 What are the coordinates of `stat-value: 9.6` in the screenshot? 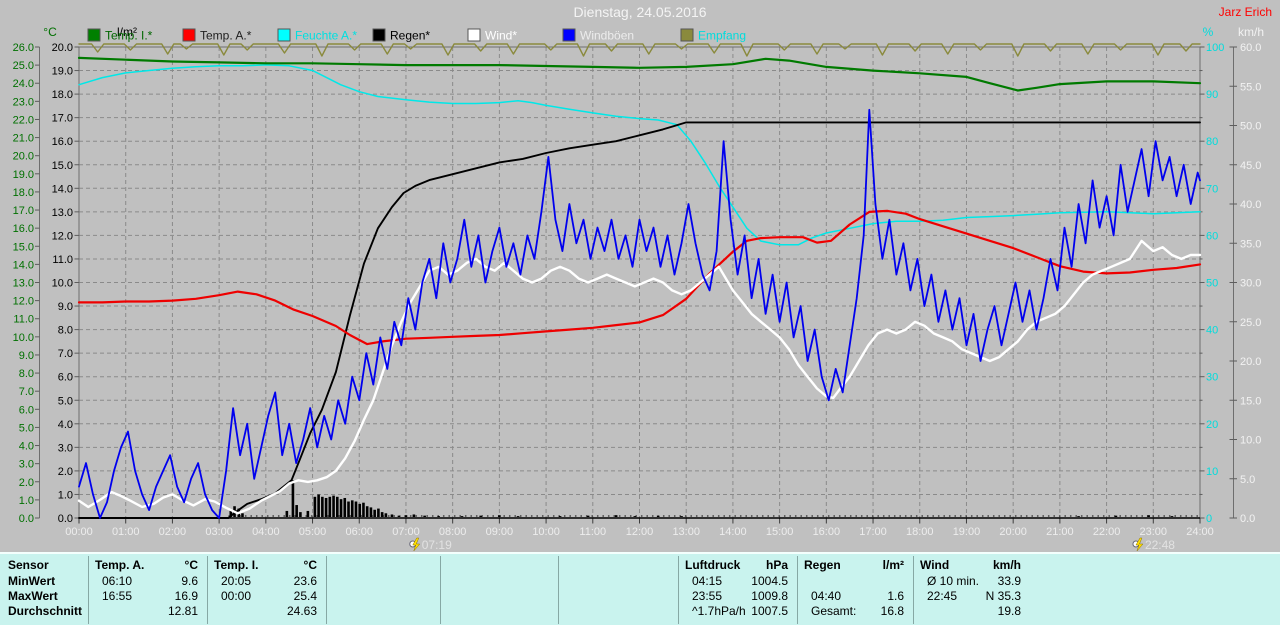 It's located at (189, 581).